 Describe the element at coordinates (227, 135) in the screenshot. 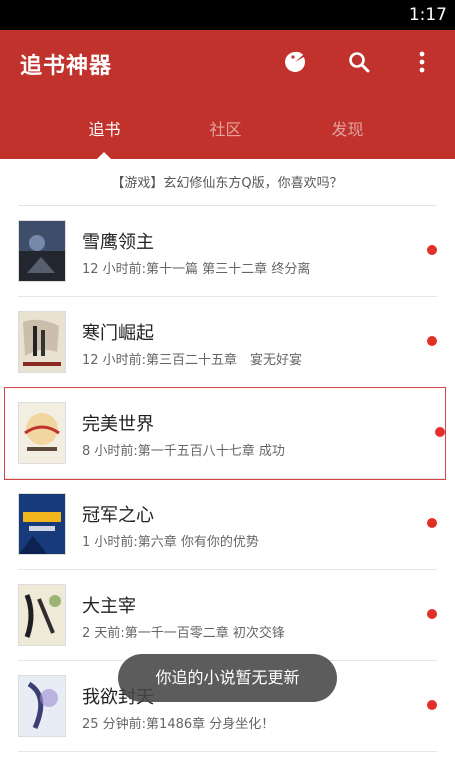

I see `tab-bar: 追书 社区 发现` at that location.